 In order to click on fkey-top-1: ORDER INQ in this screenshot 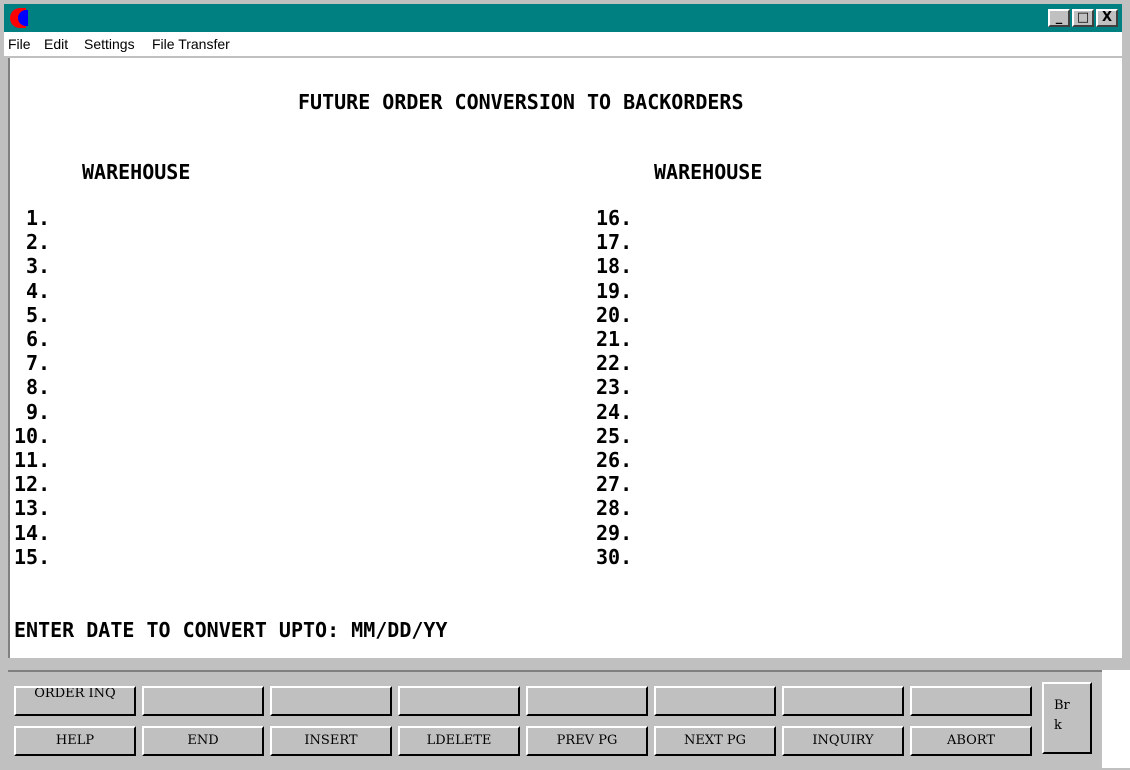, I will do `click(75, 701)`.